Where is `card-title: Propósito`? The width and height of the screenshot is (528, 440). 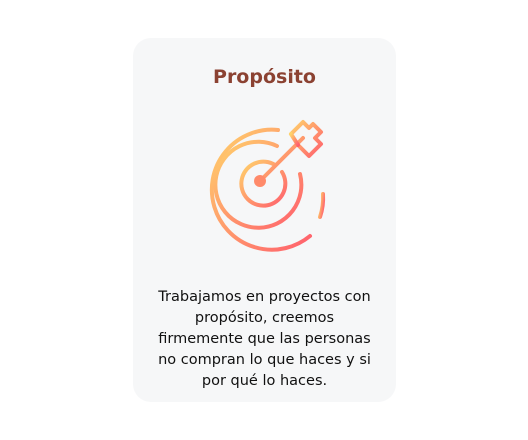 card-title: Propósito is located at coordinates (264, 77).